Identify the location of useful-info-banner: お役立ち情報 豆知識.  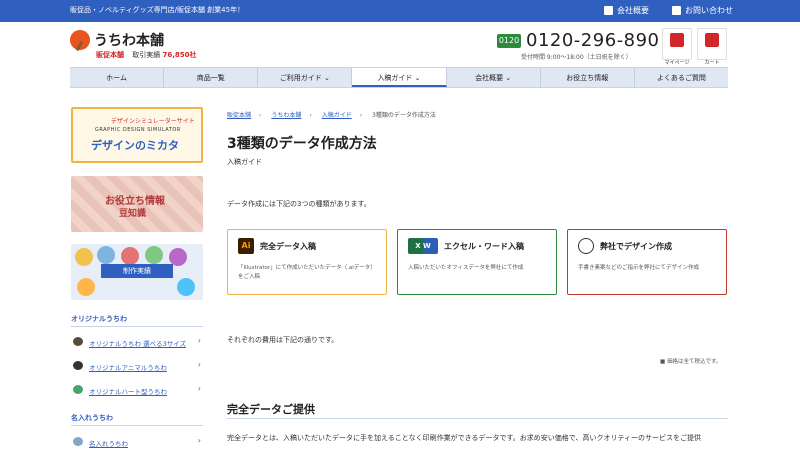
(137, 204).